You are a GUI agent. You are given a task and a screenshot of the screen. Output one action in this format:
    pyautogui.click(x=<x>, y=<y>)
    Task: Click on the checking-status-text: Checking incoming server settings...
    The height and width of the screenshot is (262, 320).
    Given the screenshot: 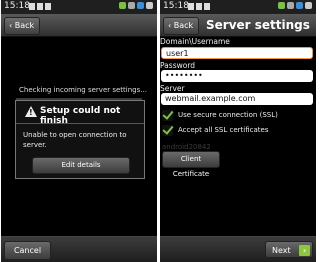 What is the action you would take?
    pyautogui.click(x=83, y=90)
    